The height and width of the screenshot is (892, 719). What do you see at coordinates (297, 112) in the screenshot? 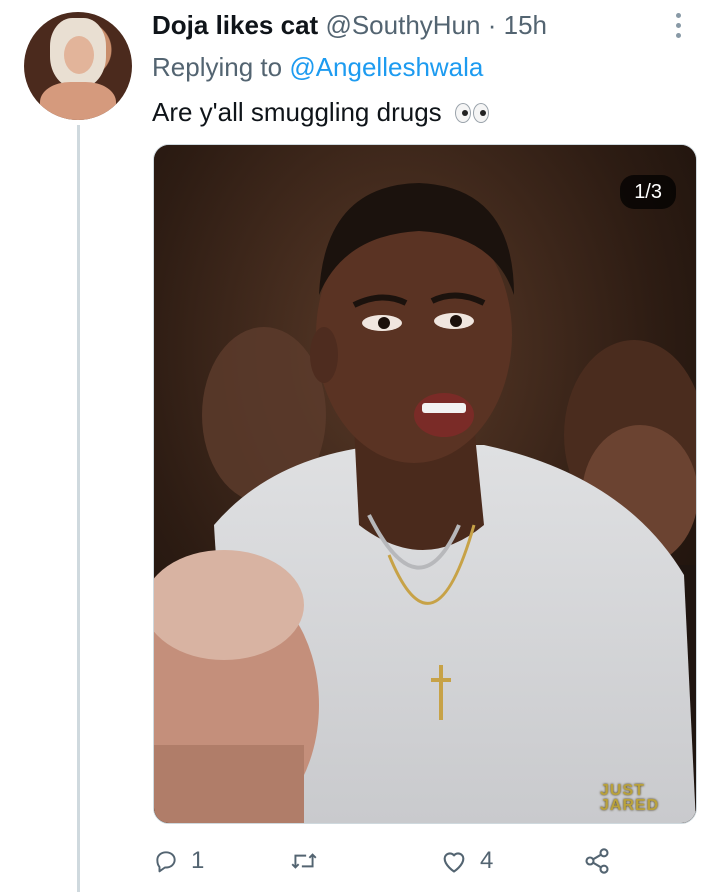
I see `tweet-body: Are y'all smuggling drugs` at bounding box center [297, 112].